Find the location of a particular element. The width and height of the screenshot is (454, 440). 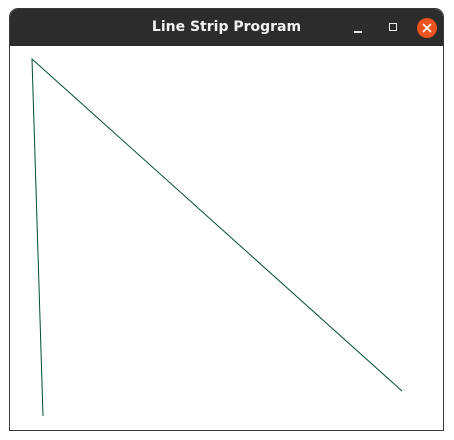

title-bar: Line Strip Program is located at coordinates (226, 27).